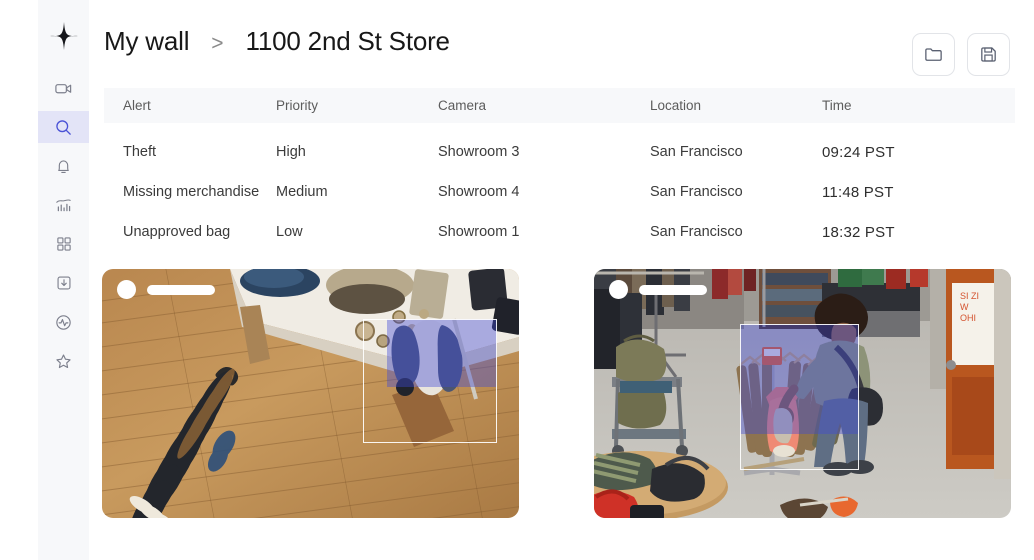  I want to click on column-header-time: Time, so click(902, 105).